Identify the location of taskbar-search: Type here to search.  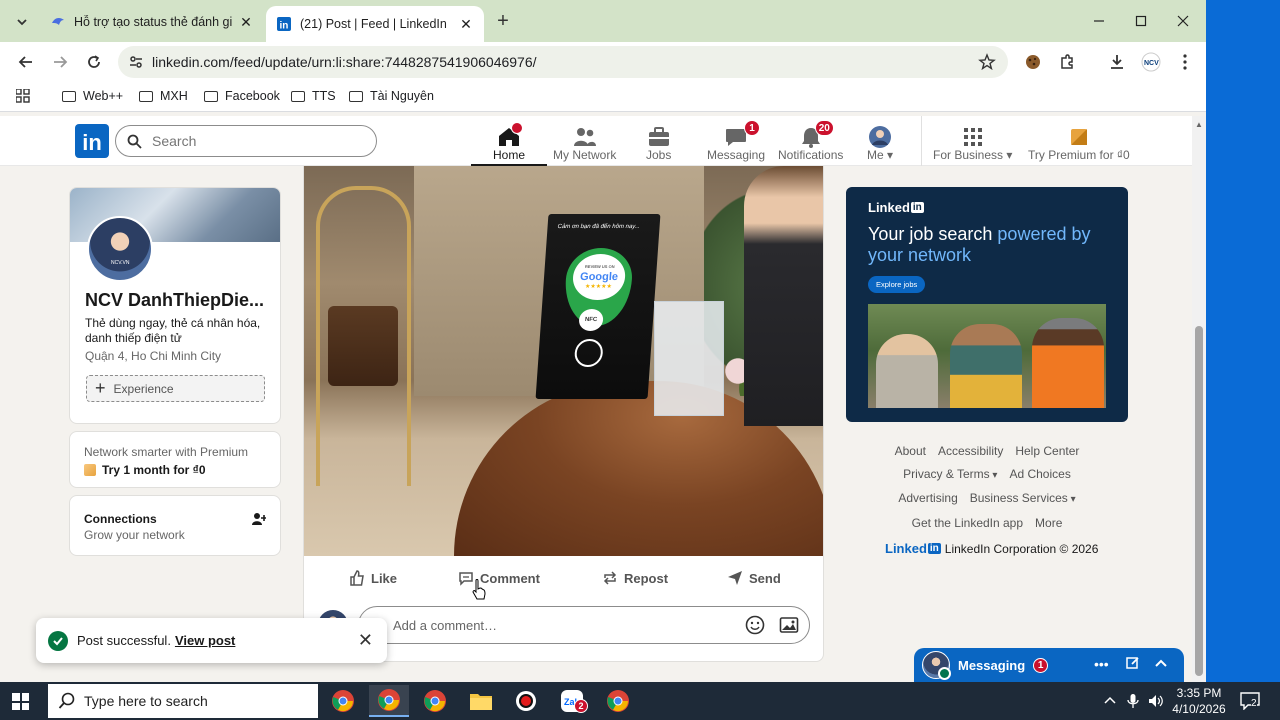
(183, 701).